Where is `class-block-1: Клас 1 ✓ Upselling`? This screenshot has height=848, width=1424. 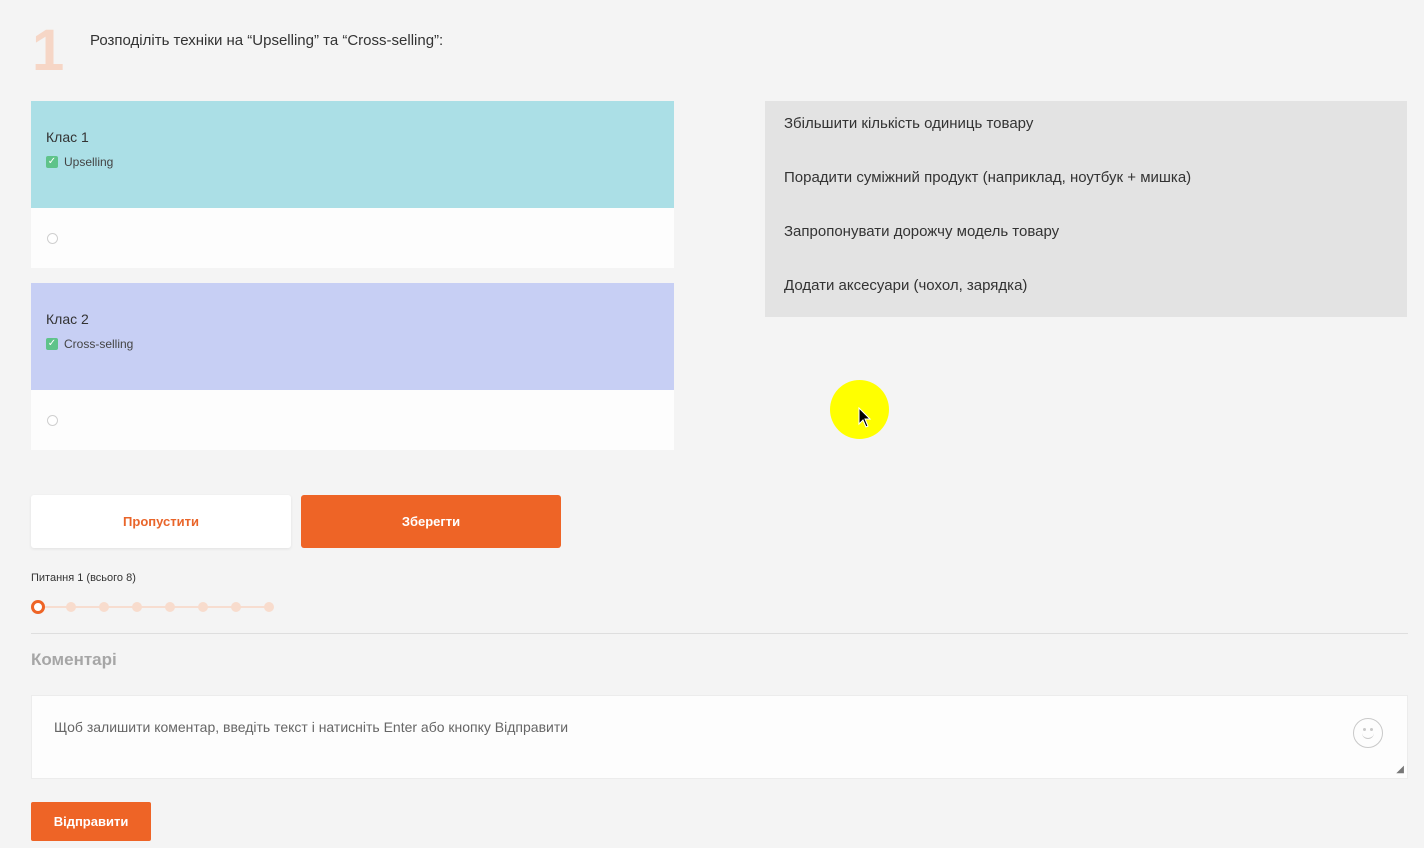 class-block-1: Клас 1 ✓ Upselling is located at coordinates (352, 184).